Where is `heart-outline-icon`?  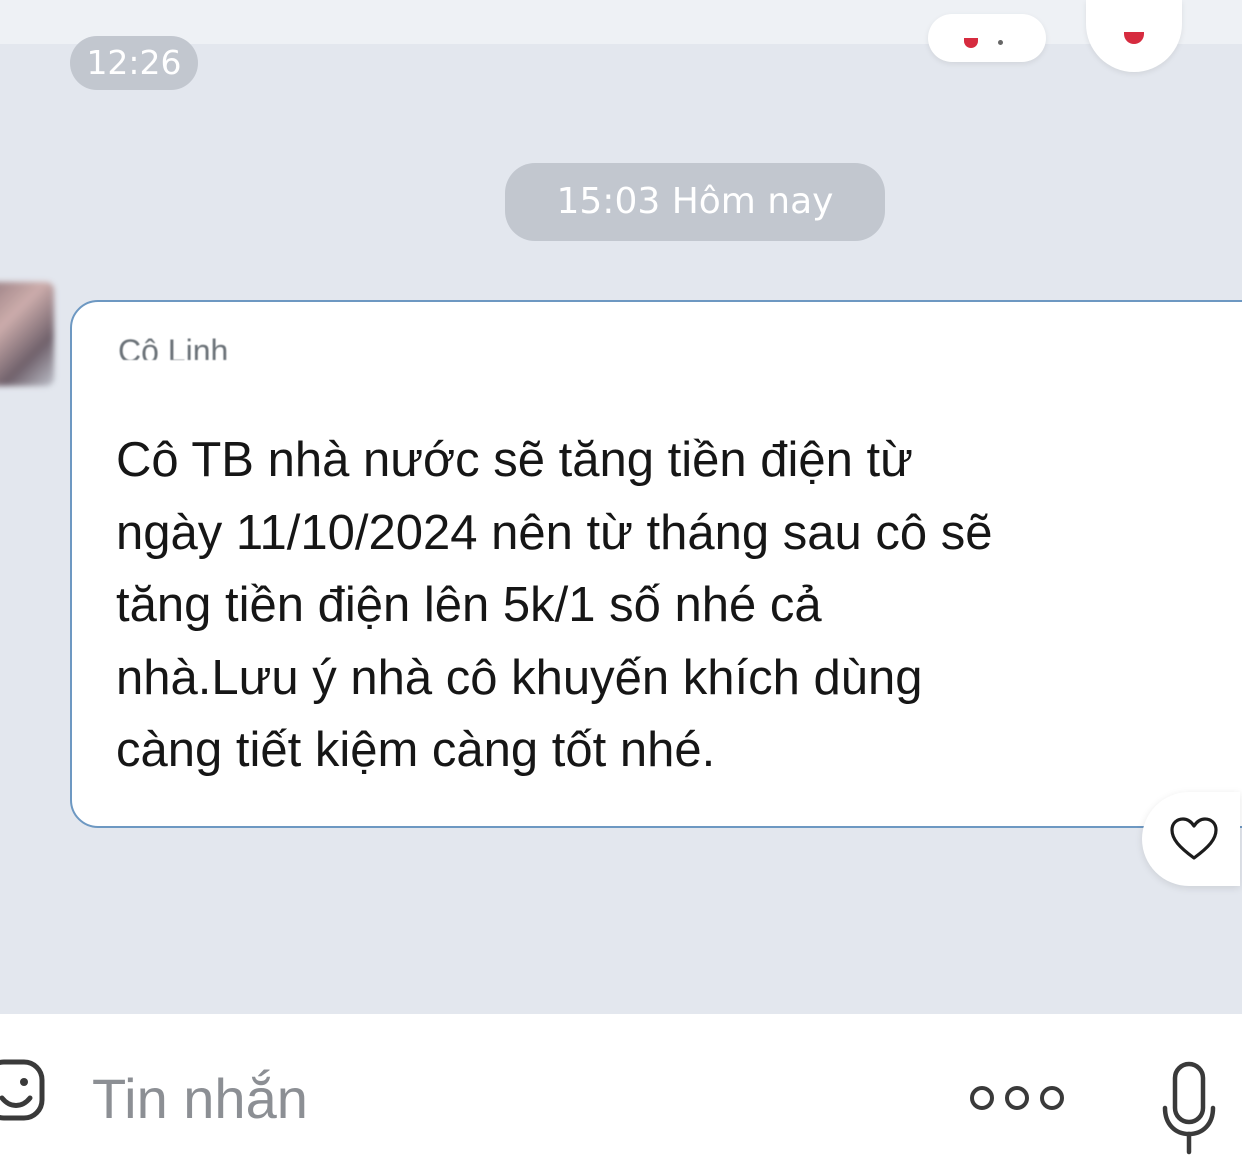 heart-outline-icon is located at coordinates (1194, 838).